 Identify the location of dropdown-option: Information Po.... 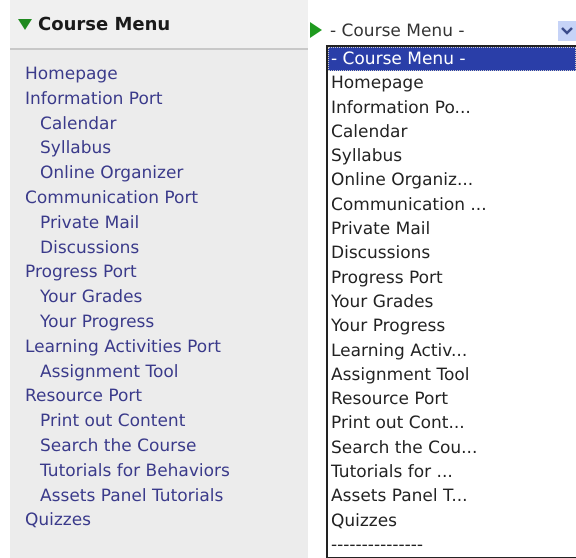
(452, 108).